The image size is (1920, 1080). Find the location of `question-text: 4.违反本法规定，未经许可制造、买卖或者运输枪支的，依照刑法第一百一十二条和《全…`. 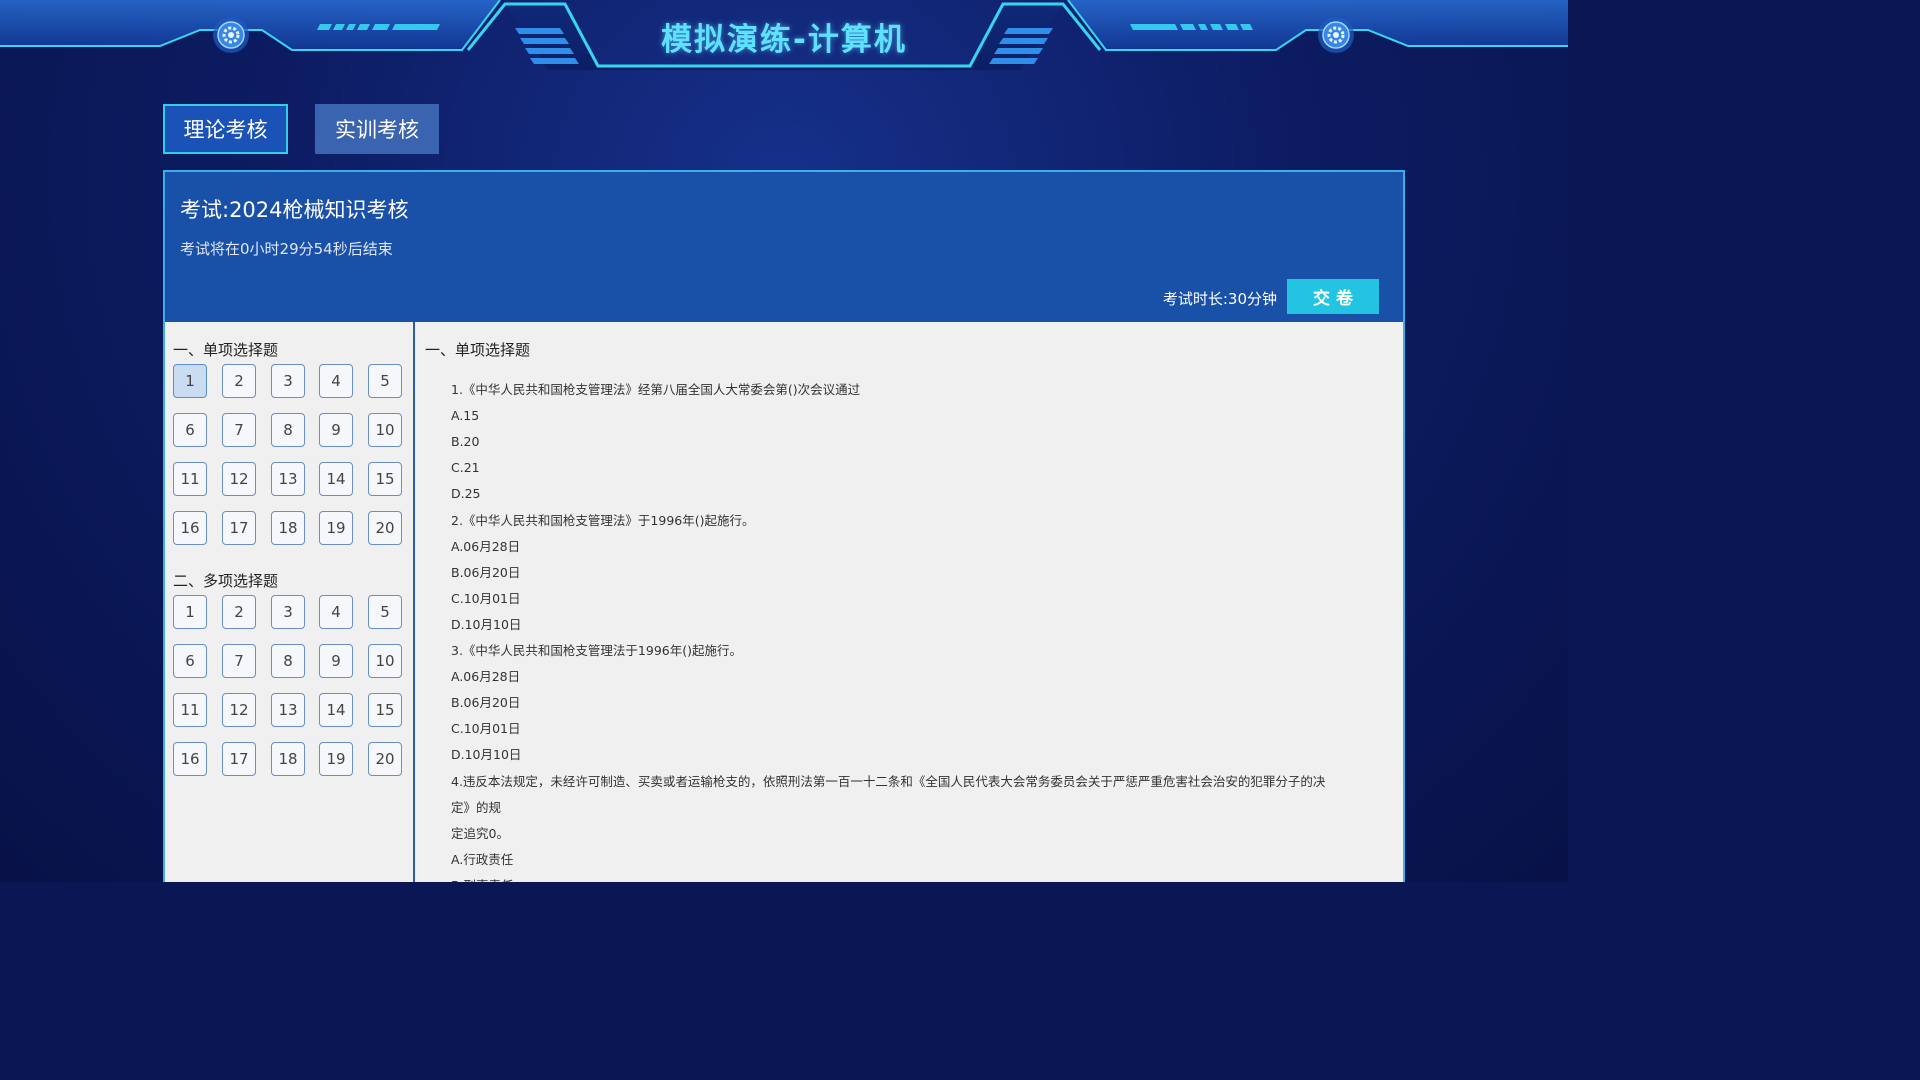

question-text: 4.违反本法规定，未经许可制造、买卖或者运输枪支的，依照刑法第一百一十二条和《全… is located at coordinates (888, 781).